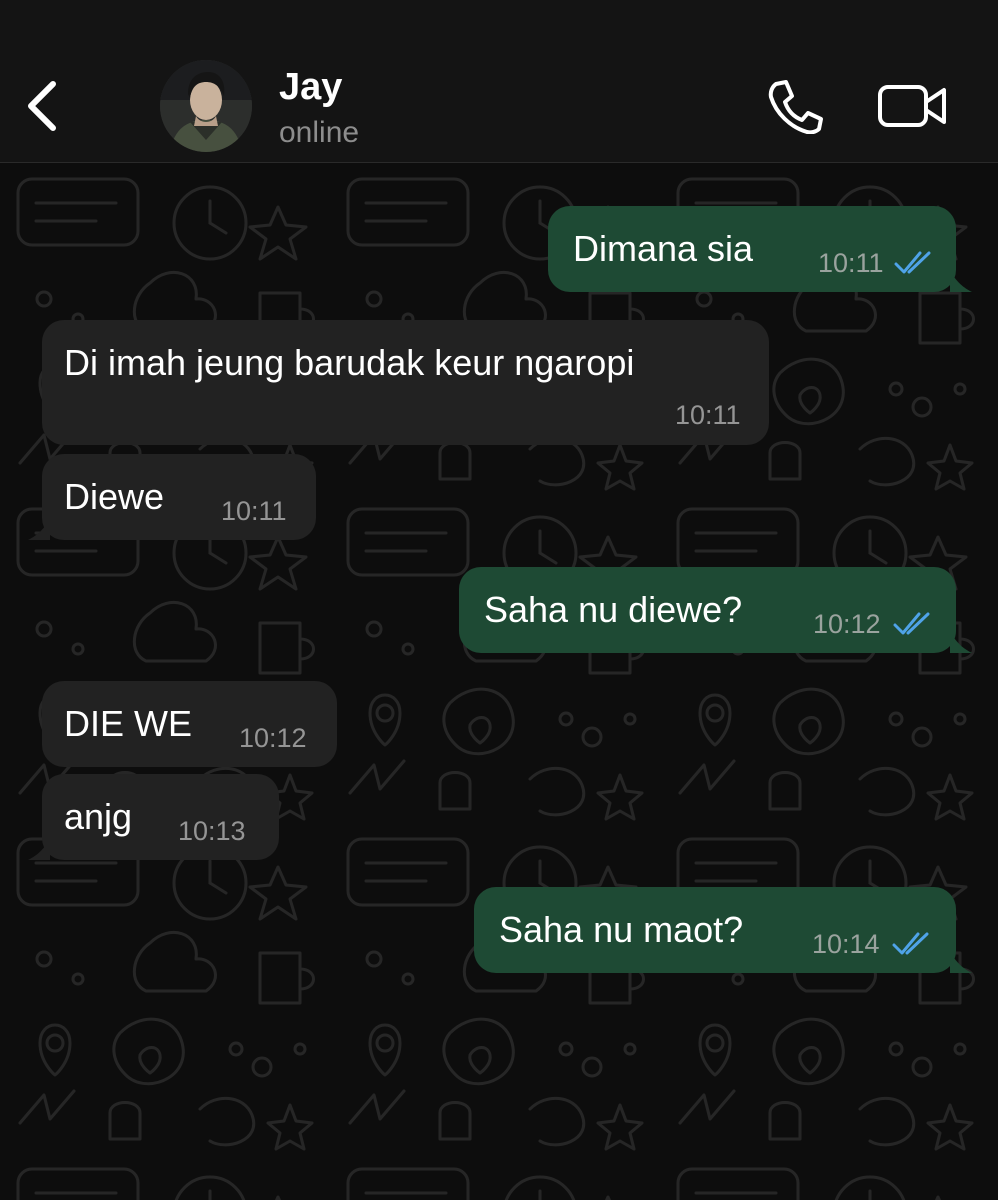 This screenshot has width=998, height=1200. I want to click on message-time: 10:14, so click(846, 944).